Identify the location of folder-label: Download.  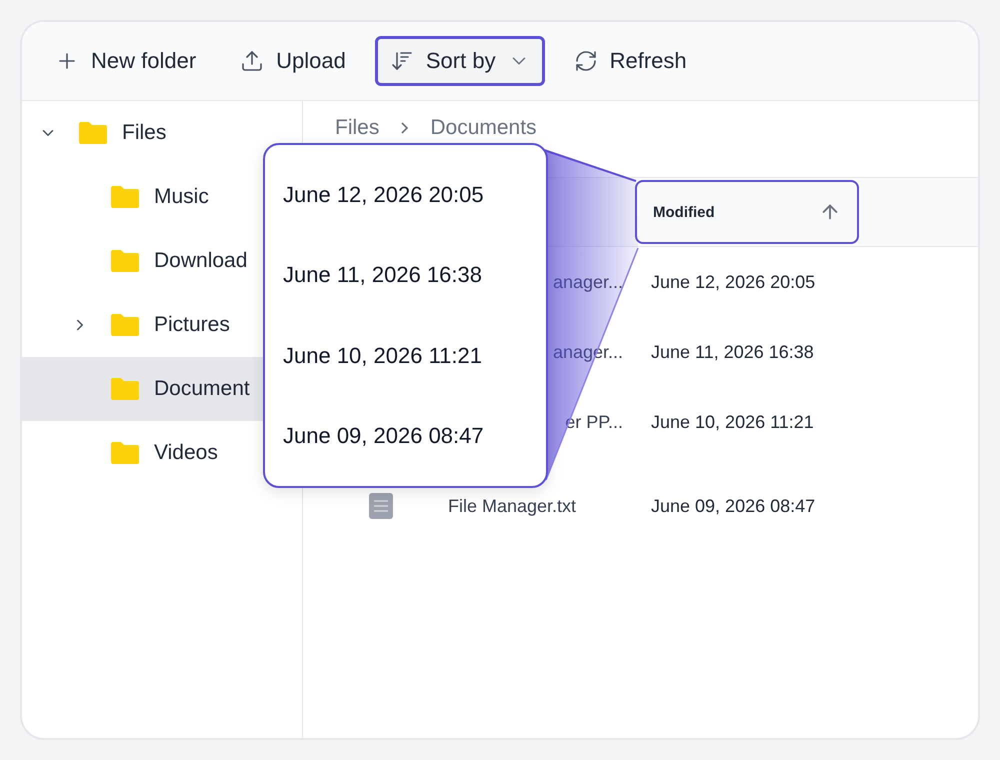
(201, 261).